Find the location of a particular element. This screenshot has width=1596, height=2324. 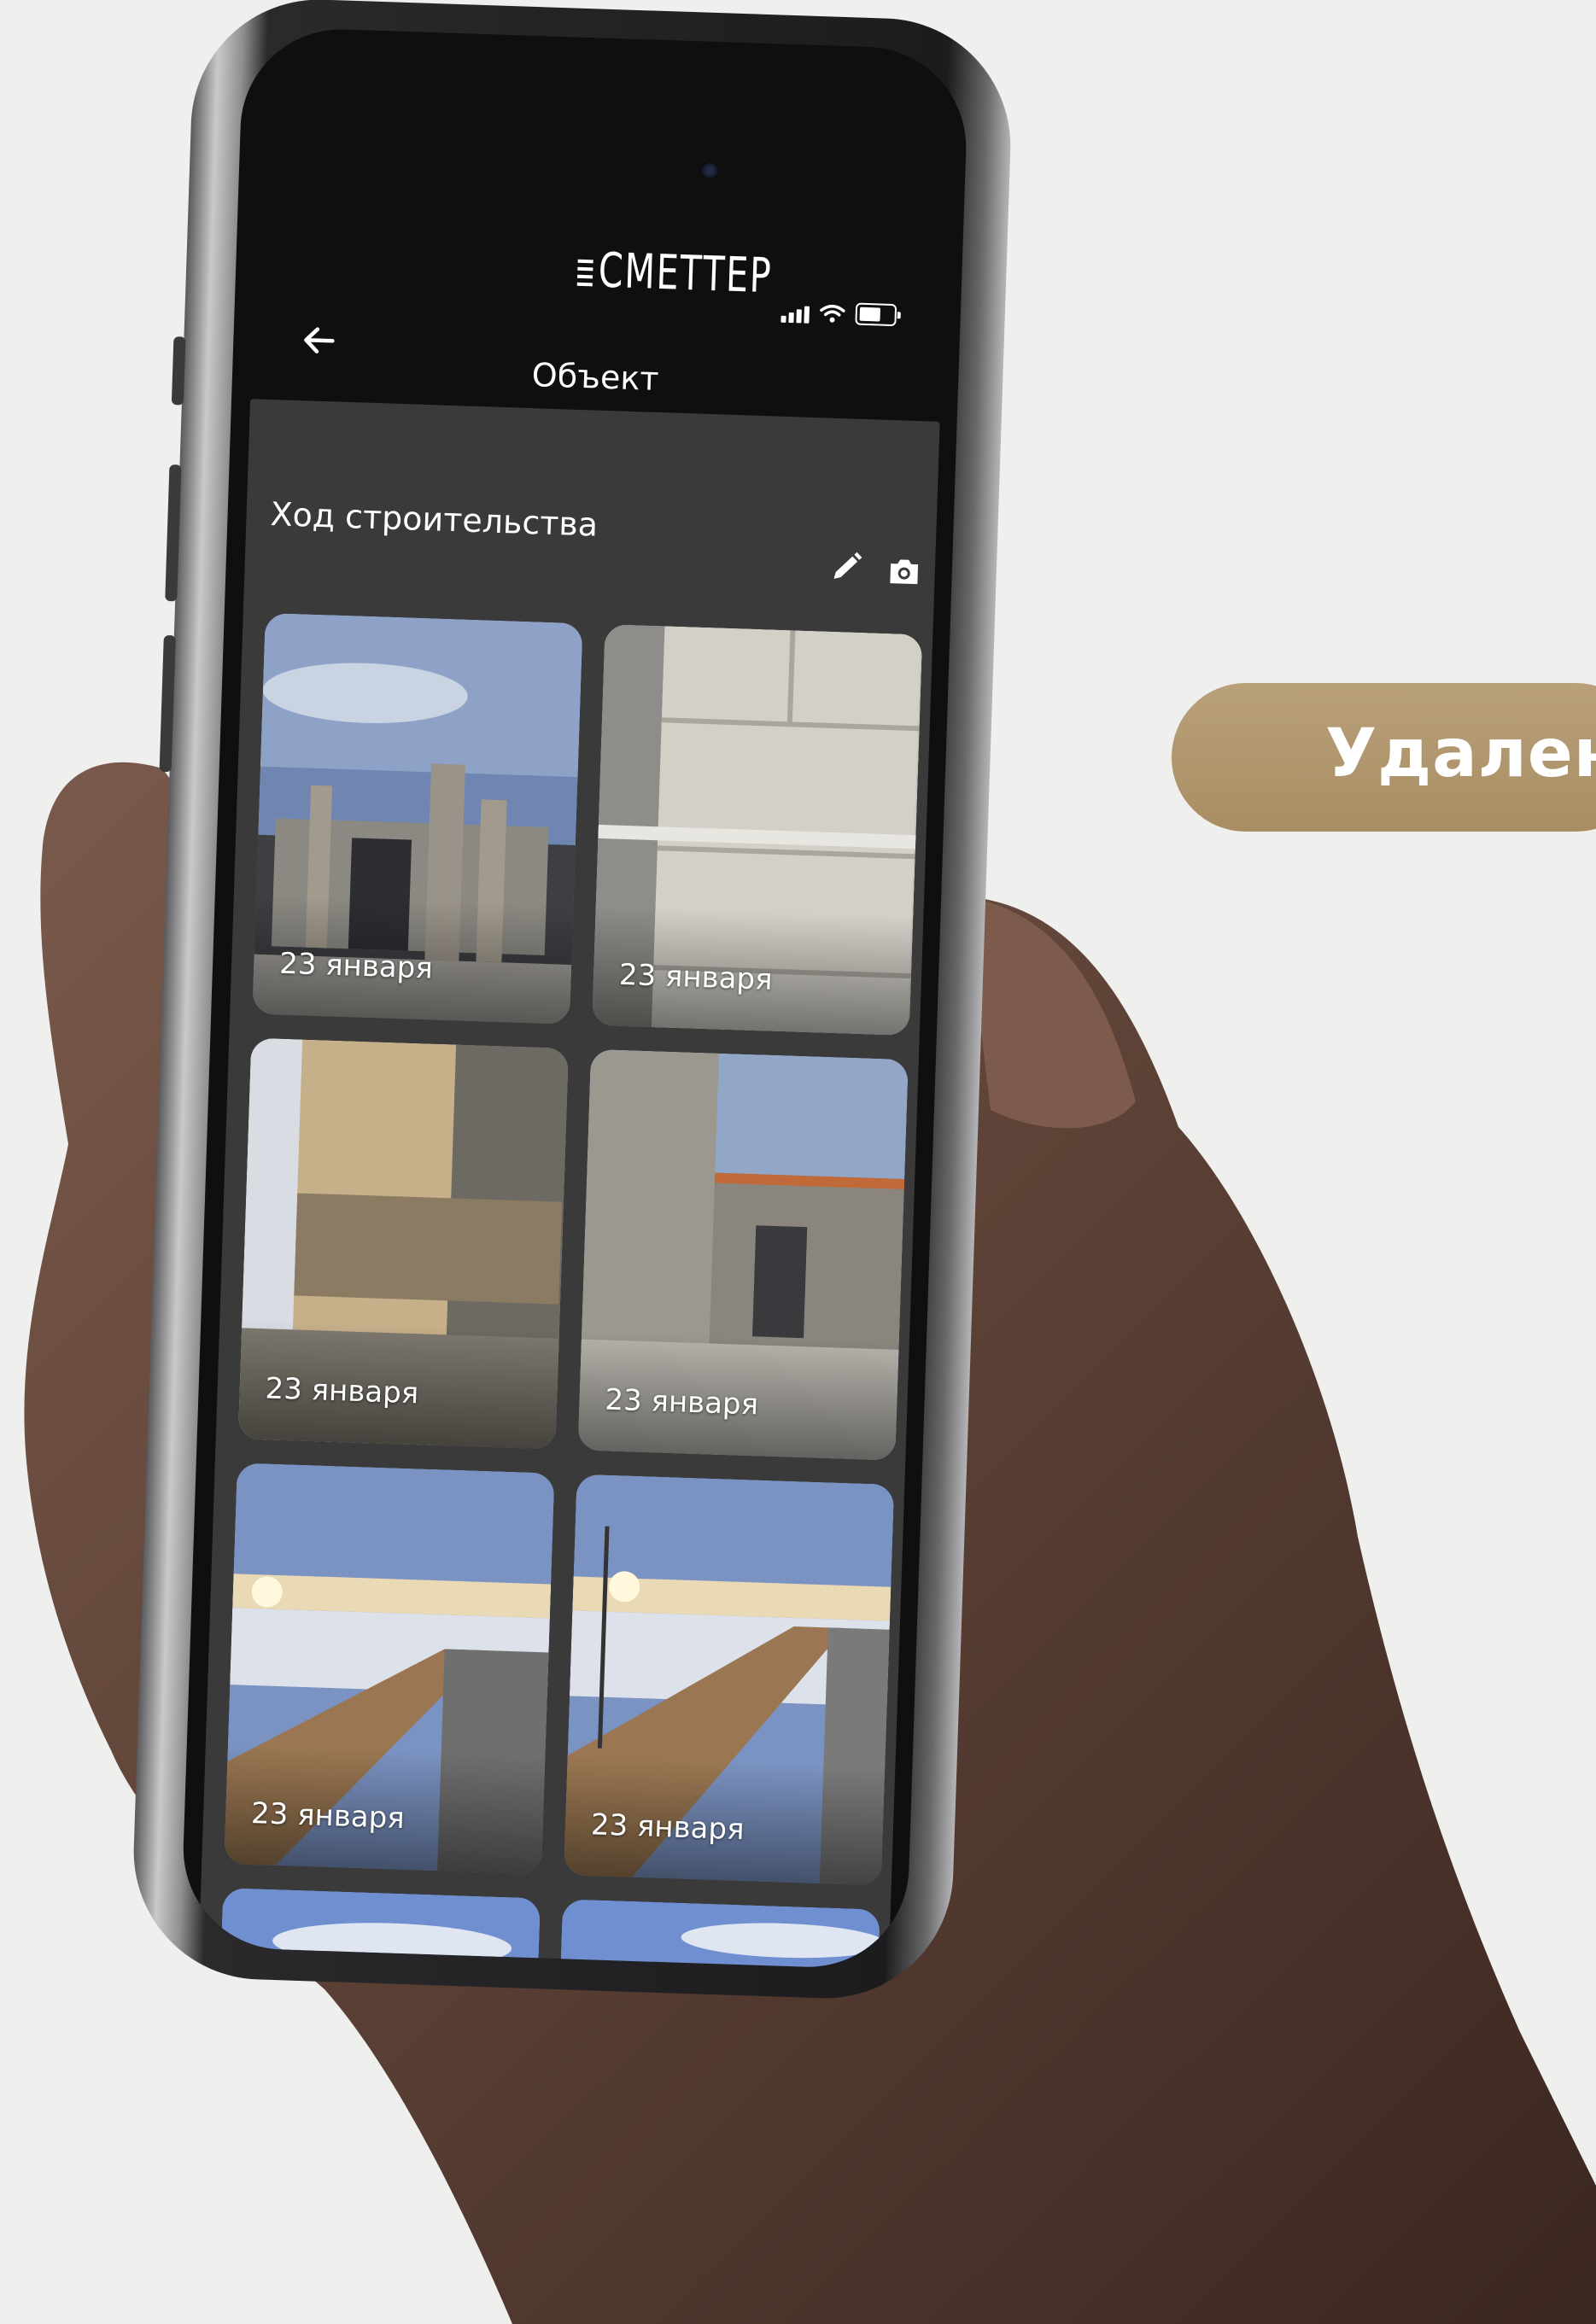

app-logo: СМЕТТЕР is located at coordinates (675, 273).